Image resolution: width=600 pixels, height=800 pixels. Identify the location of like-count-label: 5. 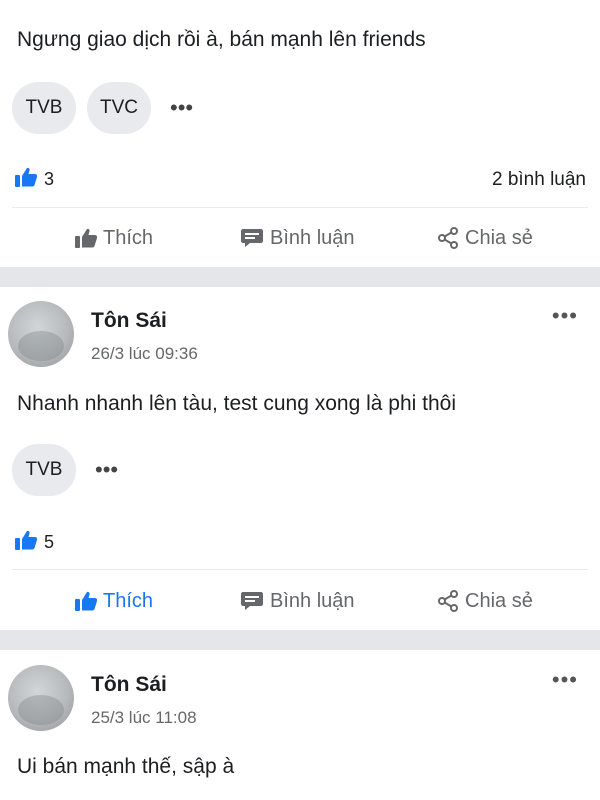
(49, 542).